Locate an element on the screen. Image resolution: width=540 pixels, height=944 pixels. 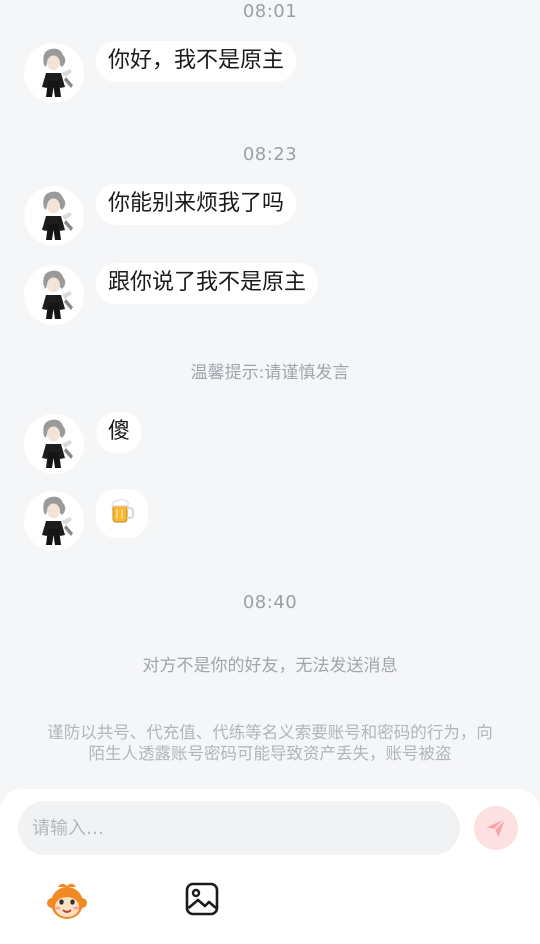
message-bubble: 你能别来烦我了吗 is located at coordinates (196, 204).